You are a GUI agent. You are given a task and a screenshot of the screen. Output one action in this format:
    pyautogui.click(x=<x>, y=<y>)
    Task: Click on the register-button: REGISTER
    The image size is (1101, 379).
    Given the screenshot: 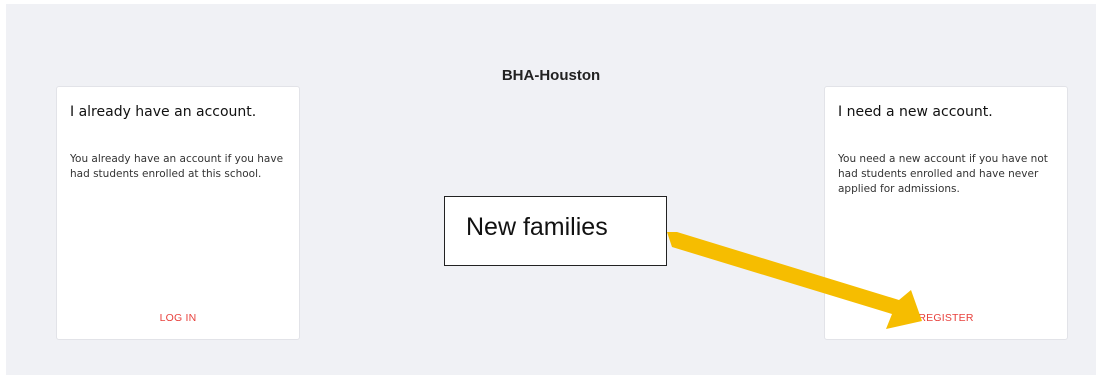 What is the action you would take?
    pyautogui.click(x=946, y=318)
    